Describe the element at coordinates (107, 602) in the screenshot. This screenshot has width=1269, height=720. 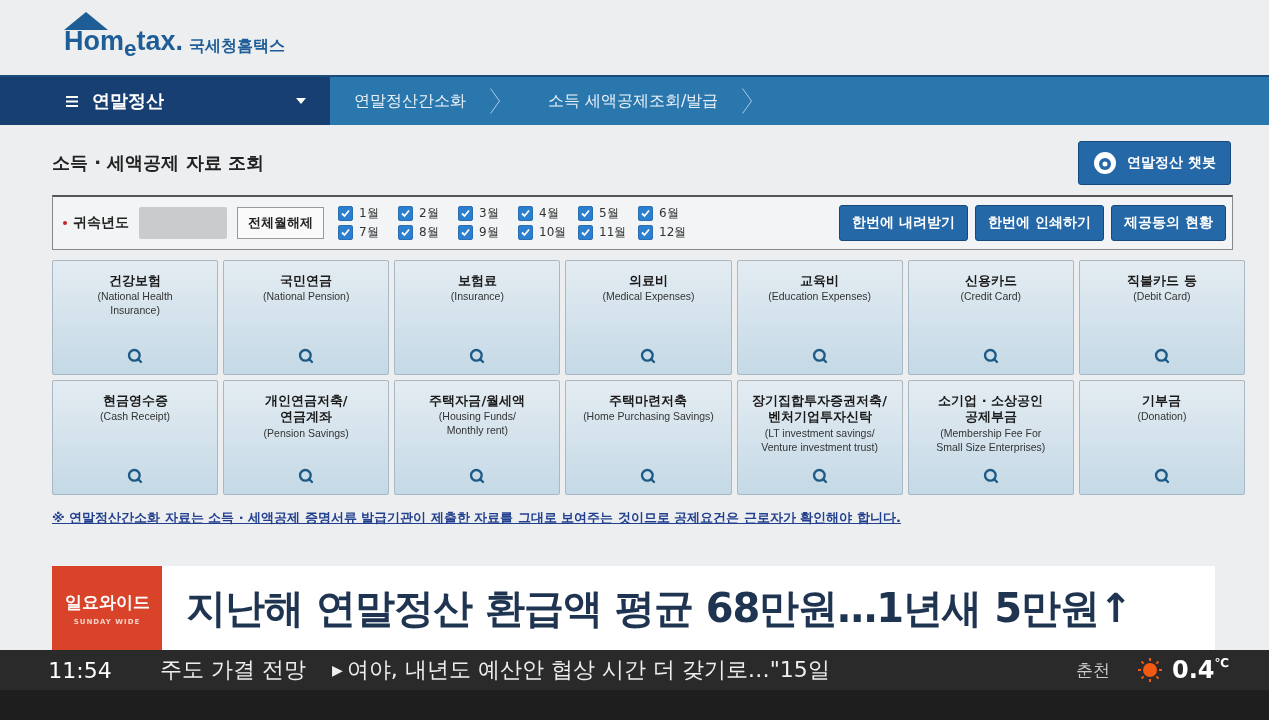
I see `program-title: 일요와이드` at that location.